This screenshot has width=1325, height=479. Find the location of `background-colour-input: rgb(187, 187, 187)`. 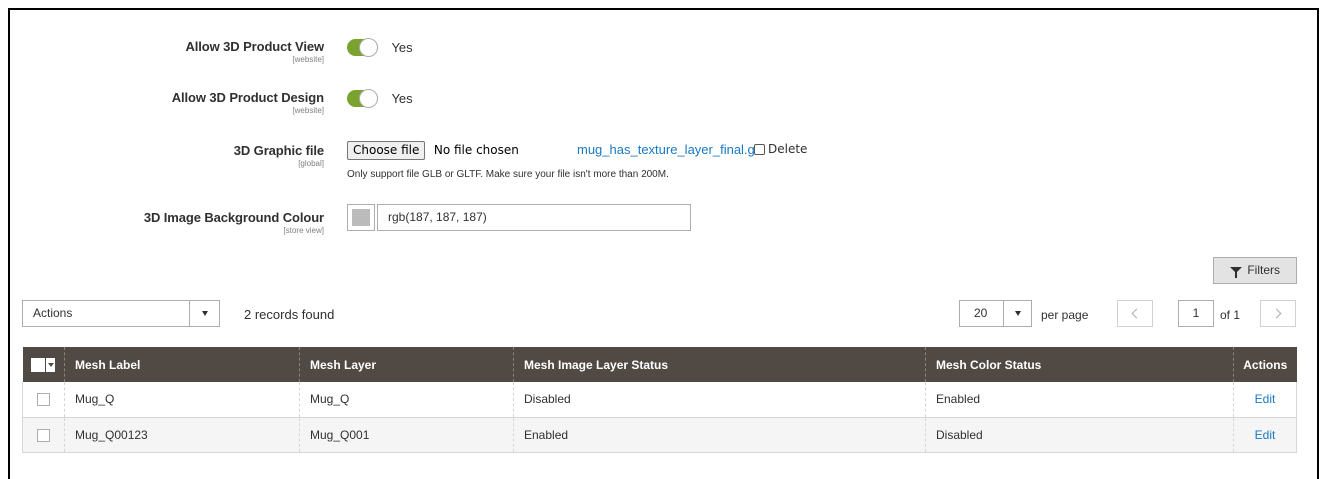

background-colour-input: rgb(187, 187, 187) is located at coordinates (534, 217).